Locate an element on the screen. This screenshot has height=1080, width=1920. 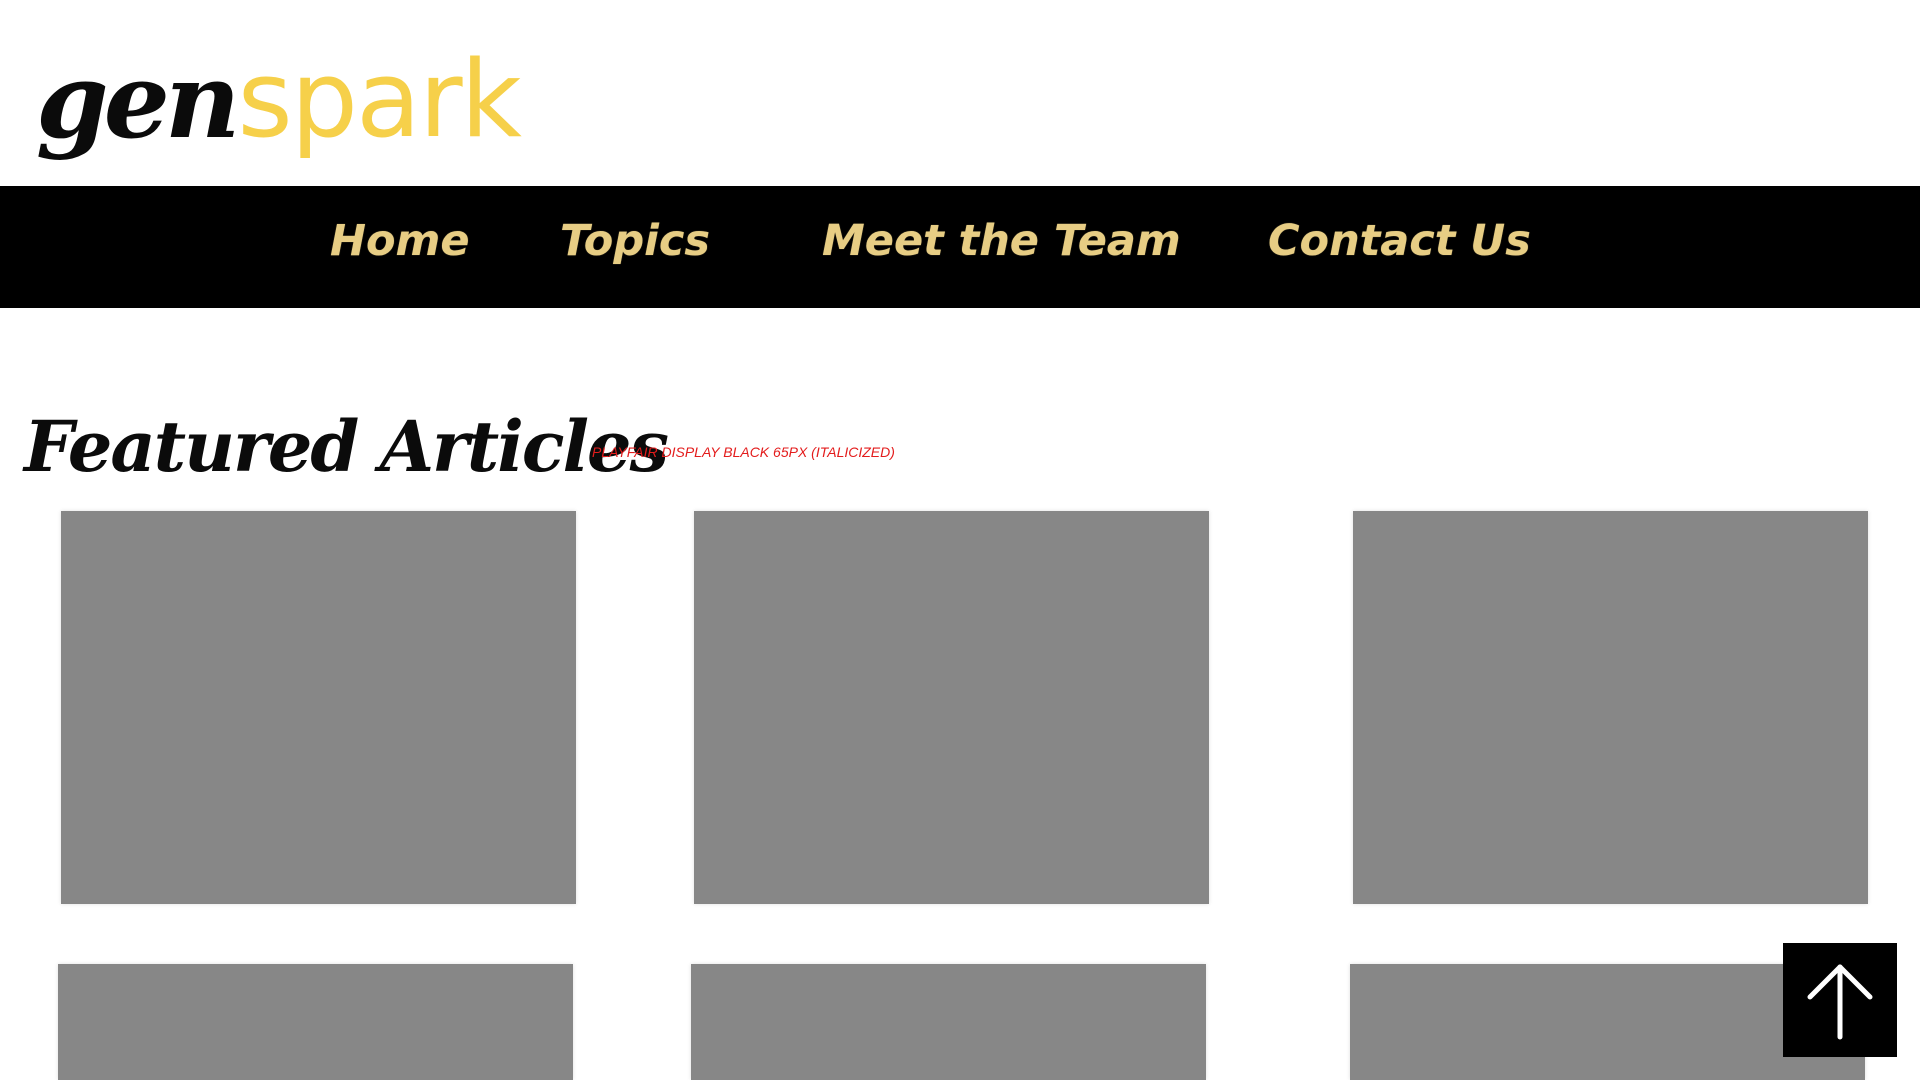
nav-item-home: Home is located at coordinates (400, 242).